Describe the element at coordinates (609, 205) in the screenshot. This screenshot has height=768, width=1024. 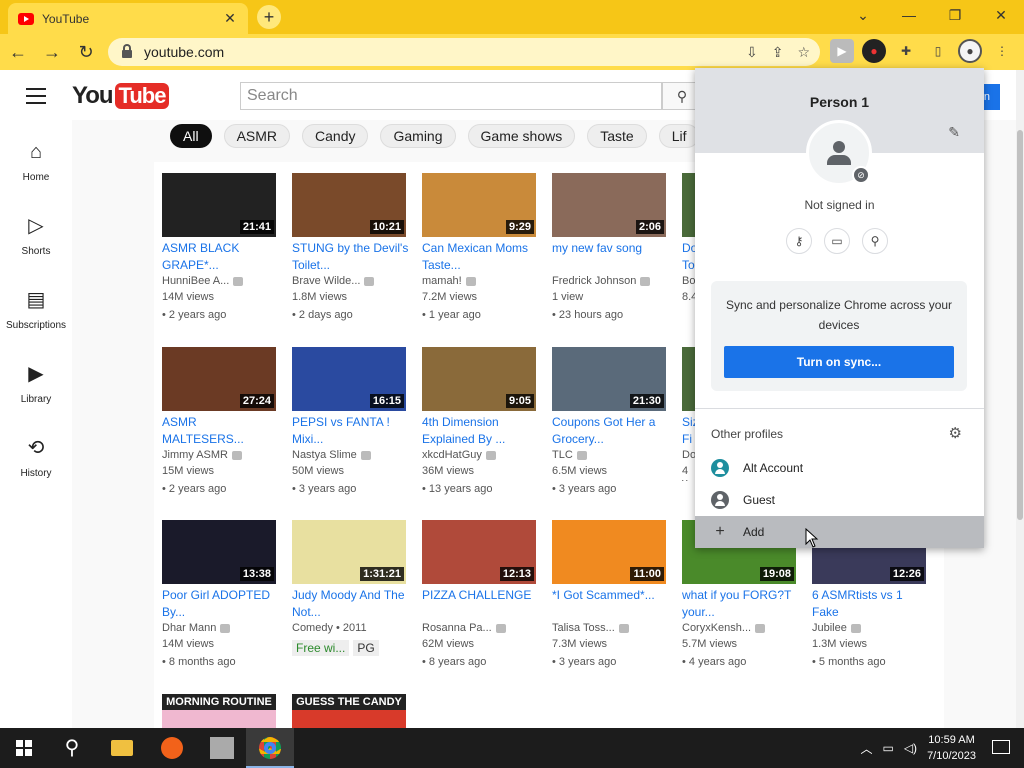
I see `video-thumbnail: 2:06` at that location.